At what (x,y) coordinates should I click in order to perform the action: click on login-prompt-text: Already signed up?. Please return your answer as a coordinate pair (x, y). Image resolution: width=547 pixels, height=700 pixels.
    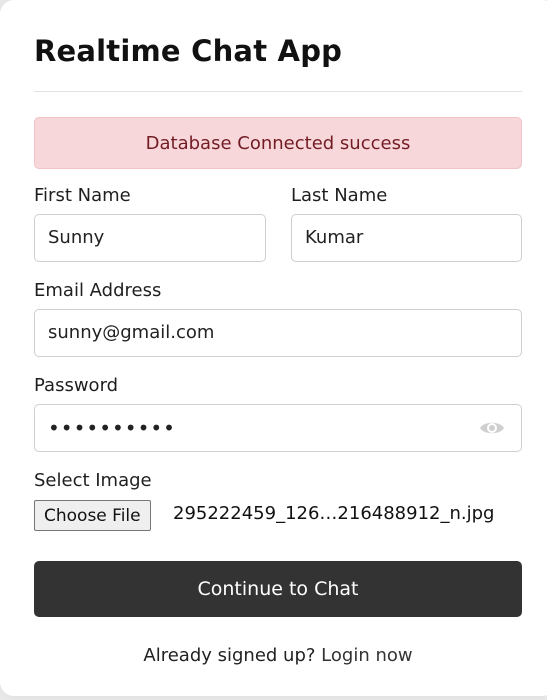
    Looking at the image, I should click on (229, 655).